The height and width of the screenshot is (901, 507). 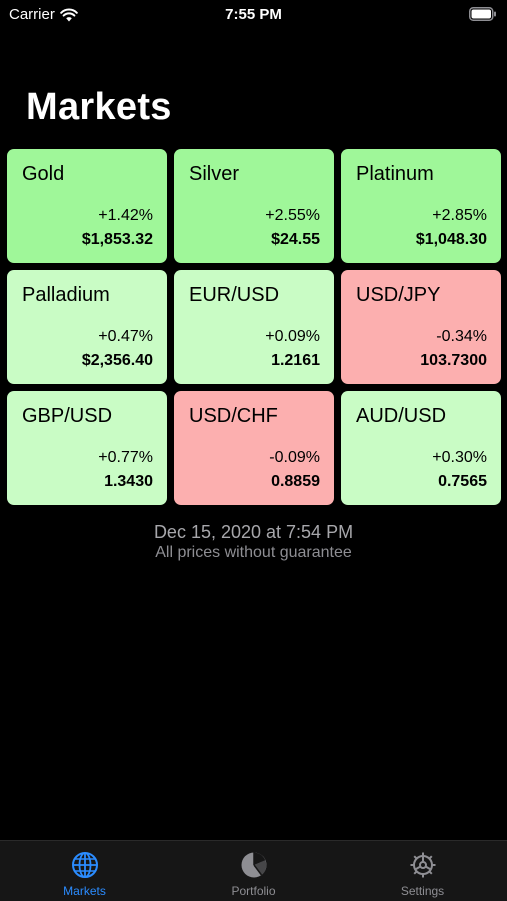 I want to click on market-tile-change: +1.42%, so click(x=125, y=215).